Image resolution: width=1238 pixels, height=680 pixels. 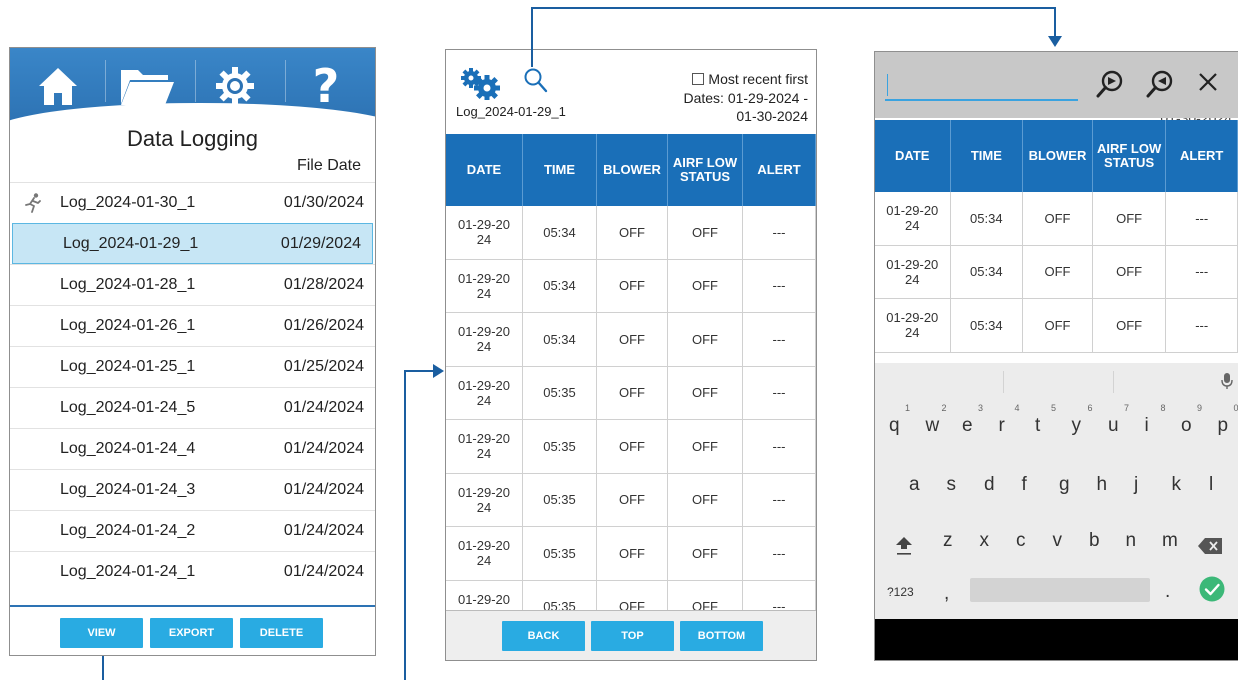 What do you see at coordinates (1212, 591) in the screenshot?
I see `done-checkmark-icon` at bounding box center [1212, 591].